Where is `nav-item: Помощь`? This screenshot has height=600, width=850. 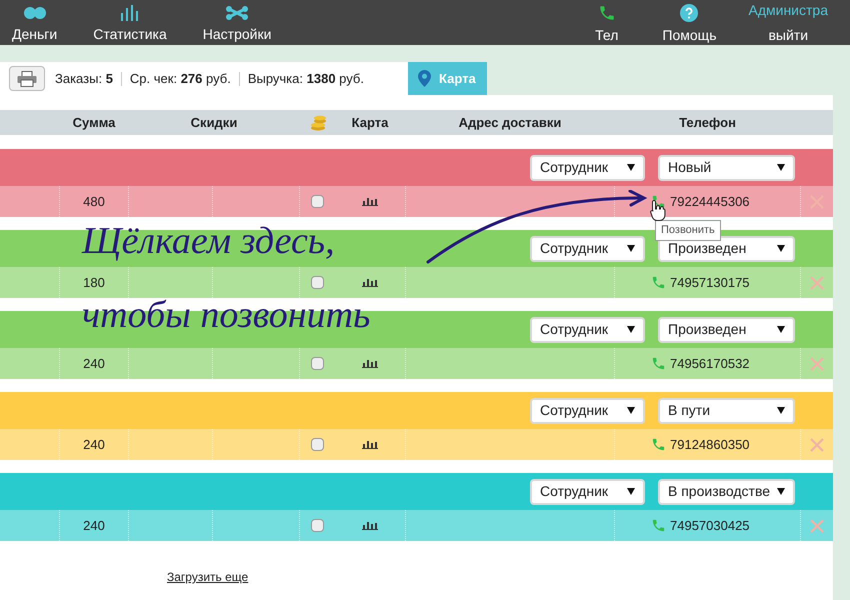 nav-item: Помощь is located at coordinates (689, 23).